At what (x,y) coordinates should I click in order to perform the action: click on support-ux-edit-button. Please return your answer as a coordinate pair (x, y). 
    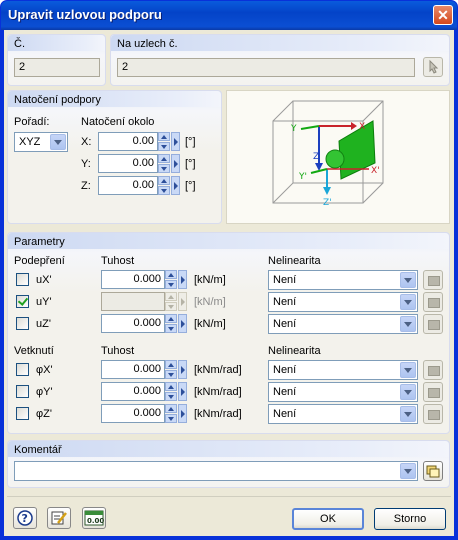
    Looking at the image, I should click on (433, 280).